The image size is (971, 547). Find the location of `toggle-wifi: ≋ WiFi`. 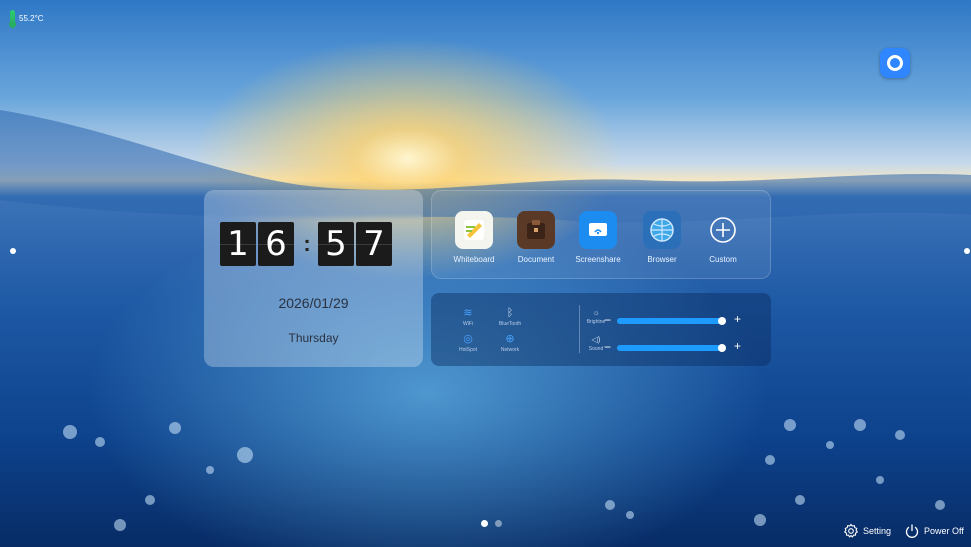

toggle-wifi: ≋ WiFi is located at coordinates (468, 317).